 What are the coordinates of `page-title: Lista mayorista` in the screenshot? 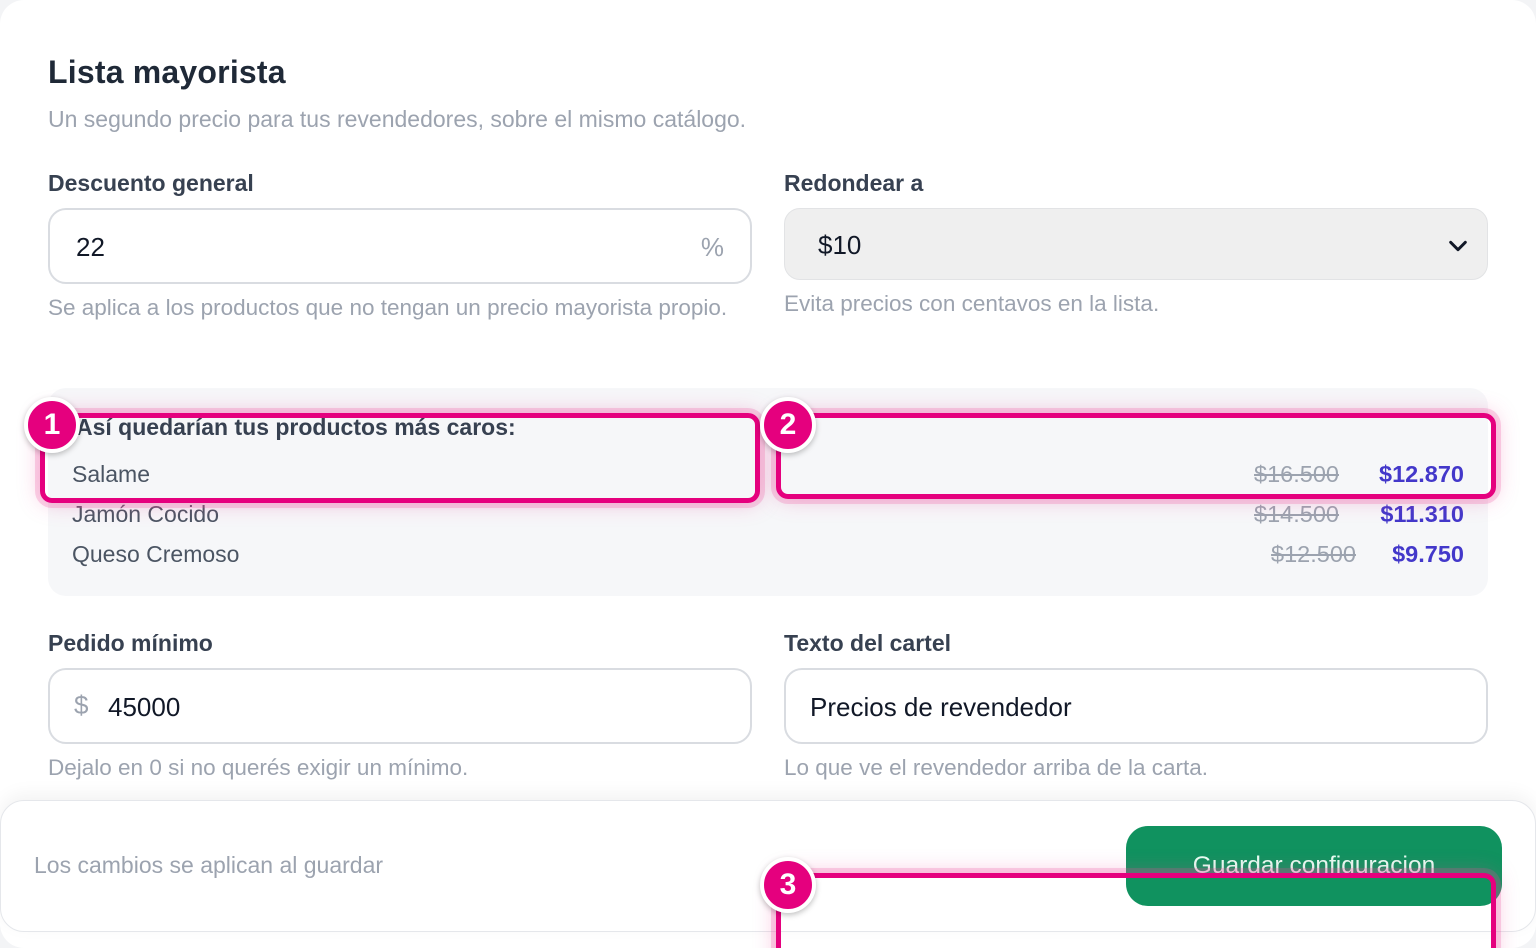 It's located at (167, 72).